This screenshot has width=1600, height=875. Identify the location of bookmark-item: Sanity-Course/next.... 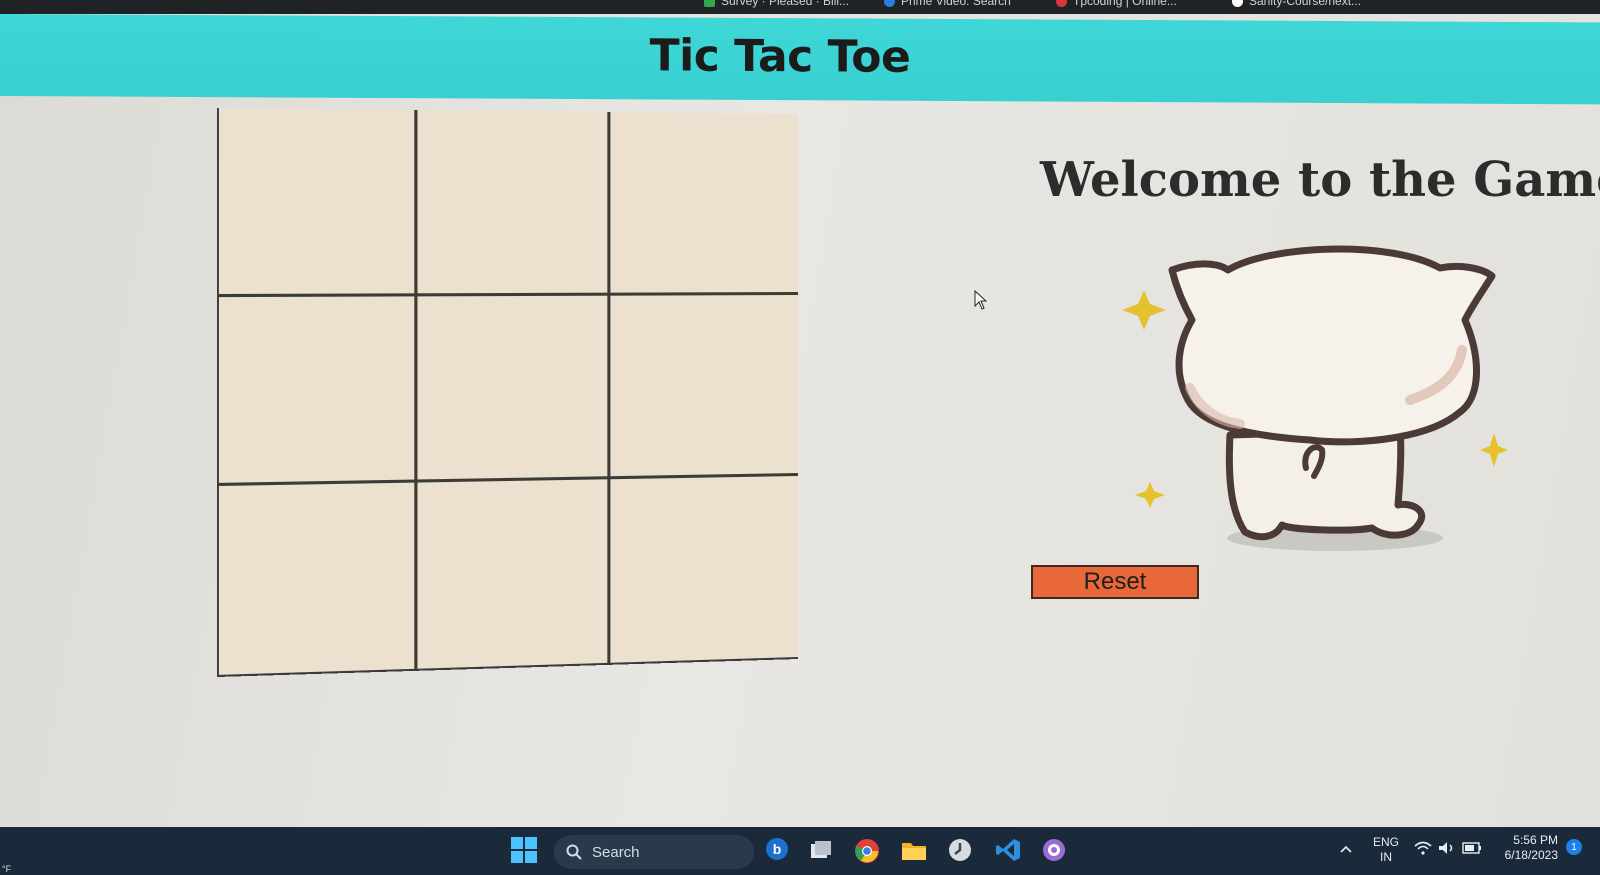
(1296, 5).